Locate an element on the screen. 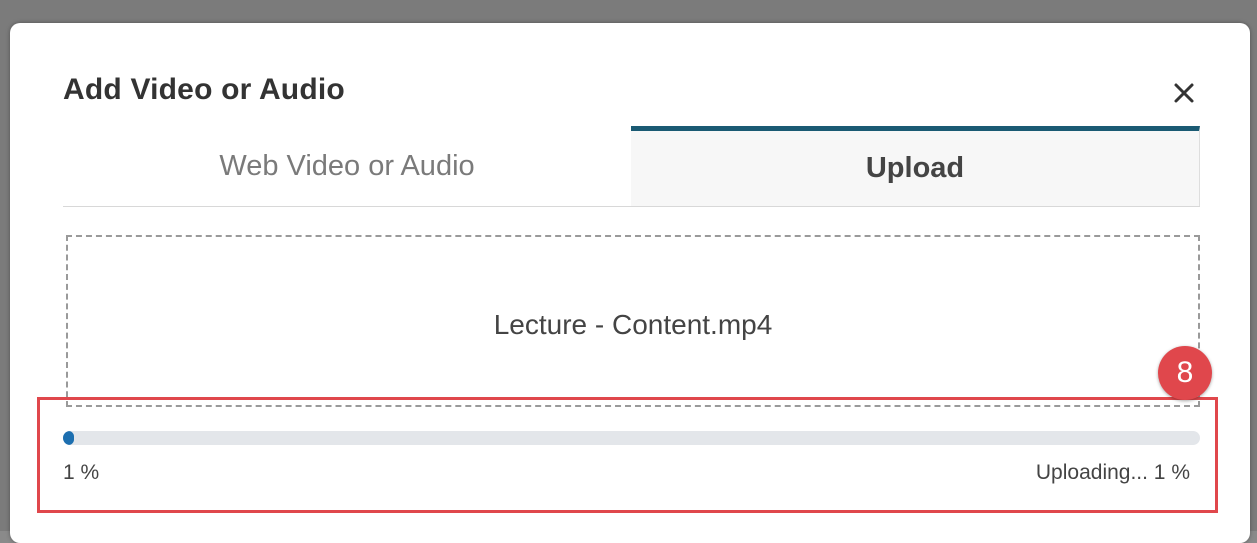 This screenshot has height=543, width=1257. tab-web-video-or-audio: Web Video or Audio is located at coordinates (347, 166).